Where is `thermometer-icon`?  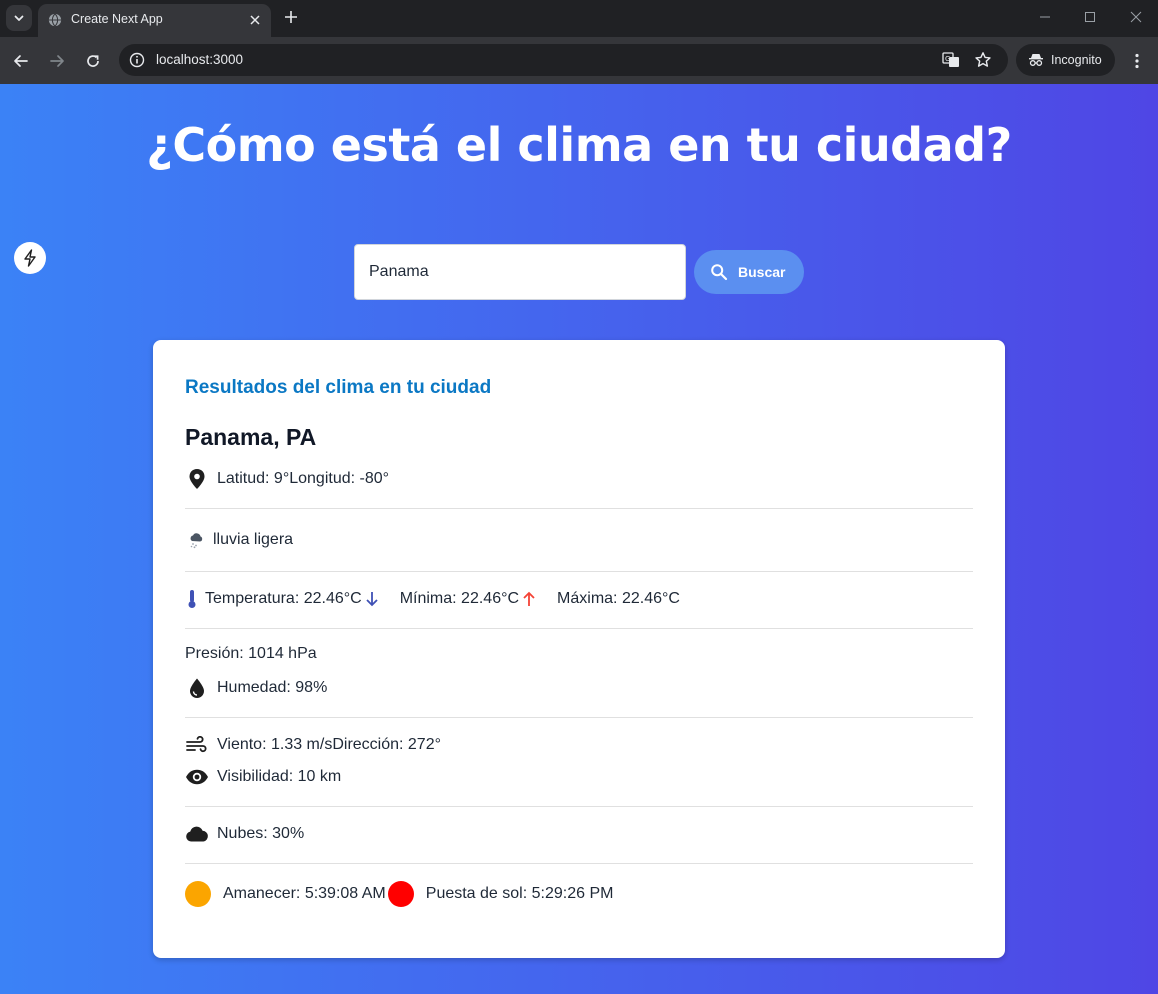 thermometer-icon is located at coordinates (192, 599).